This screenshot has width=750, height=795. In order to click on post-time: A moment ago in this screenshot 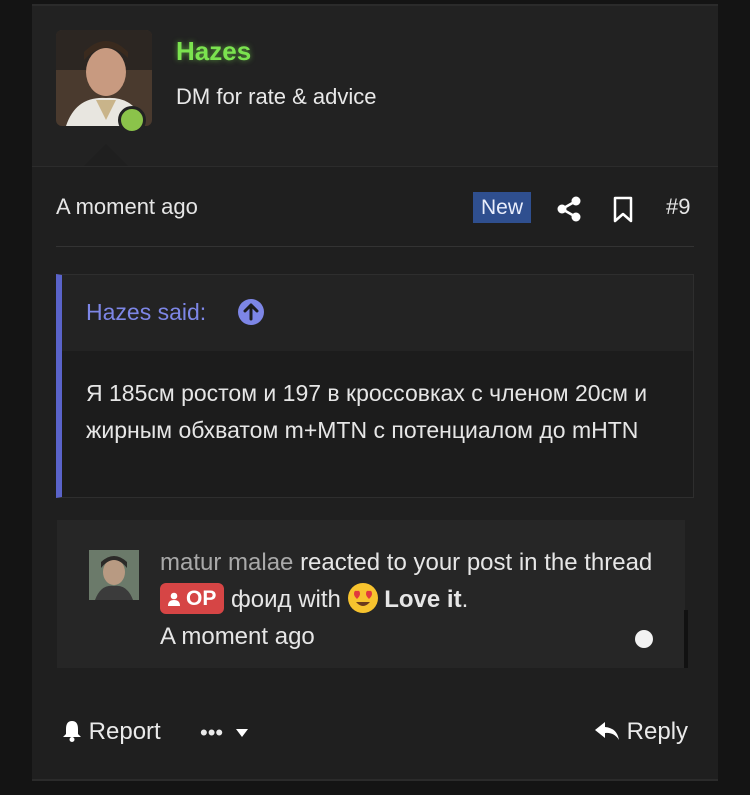, I will do `click(127, 207)`.